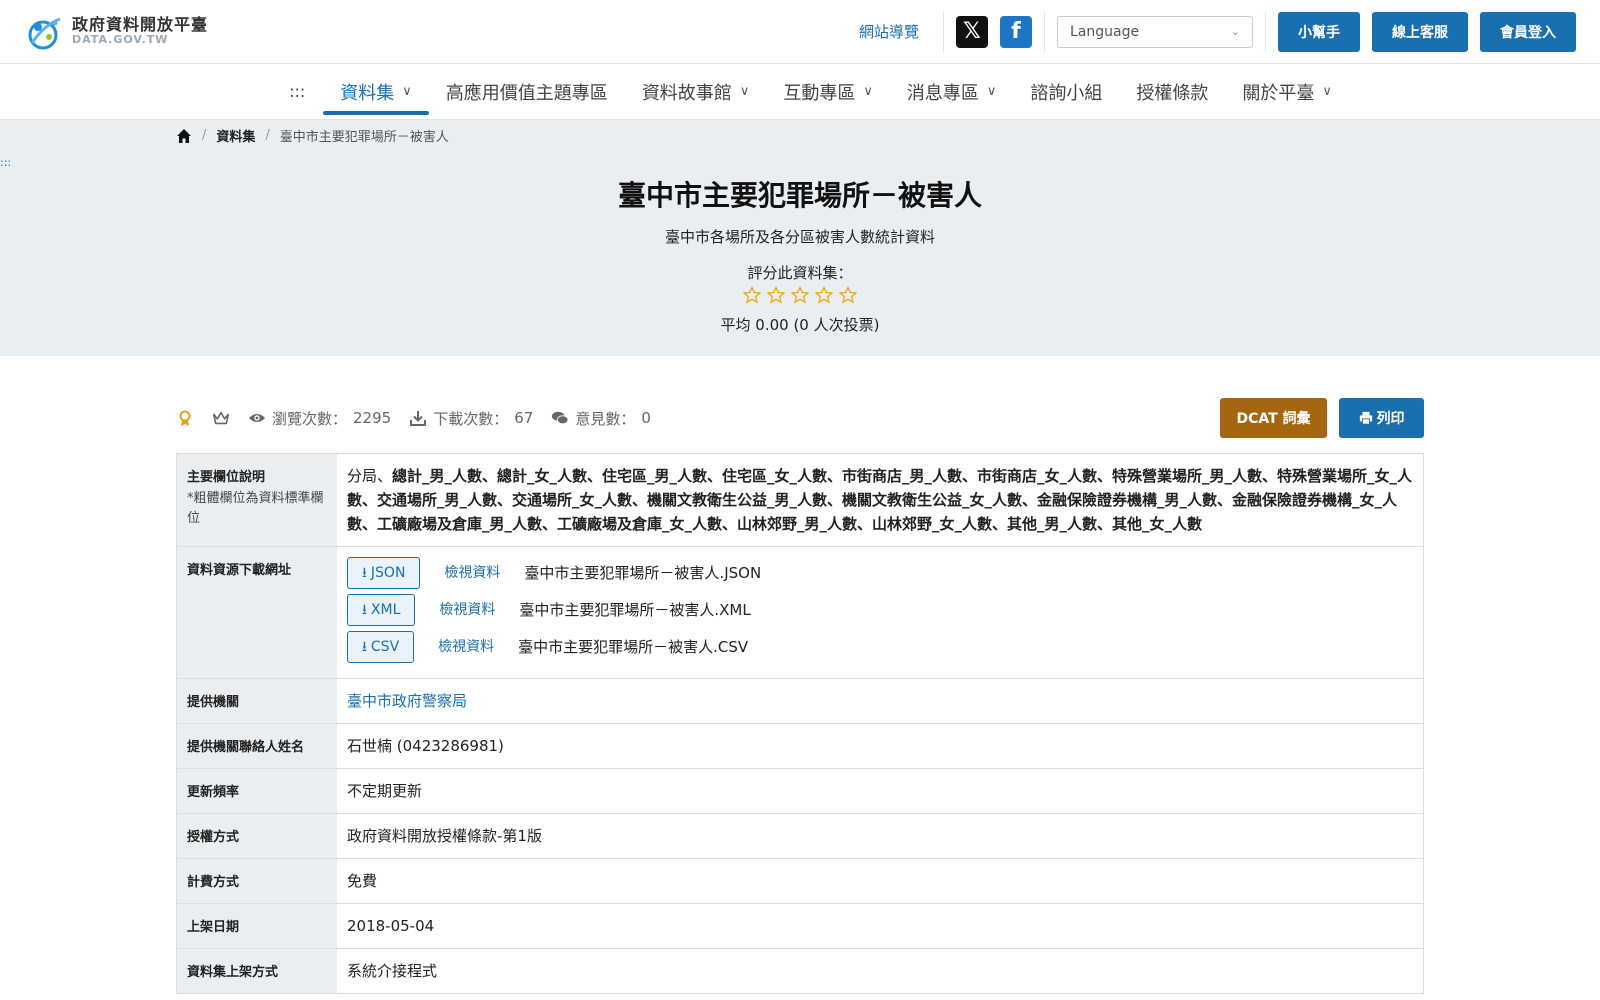 This screenshot has width=1600, height=1000. Describe the element at coordinates (800, 971) in the screenshot. I see `table-row: 資料集上架方式 系統介接程式` at that location.